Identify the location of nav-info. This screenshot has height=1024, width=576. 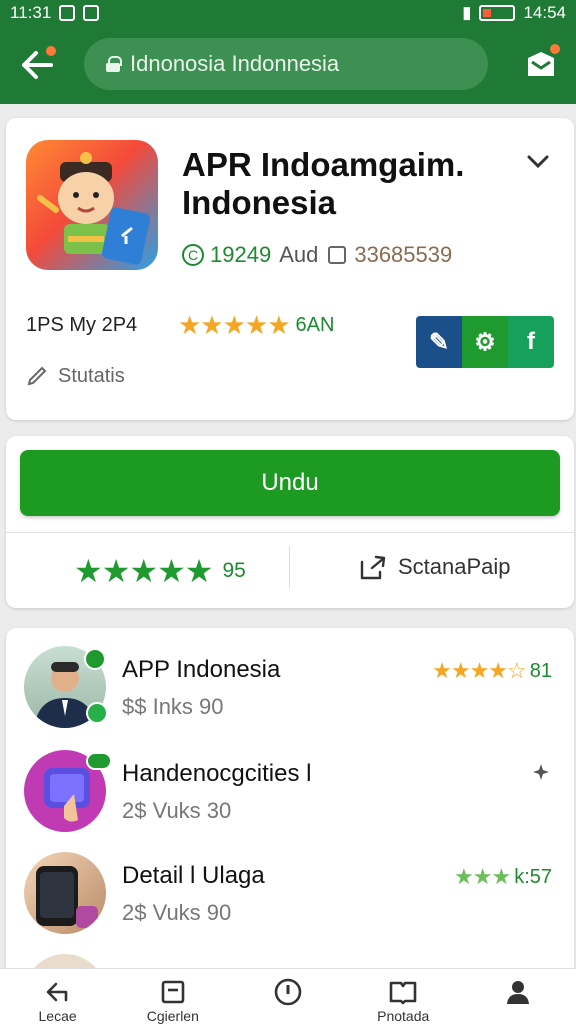
(287, 996).